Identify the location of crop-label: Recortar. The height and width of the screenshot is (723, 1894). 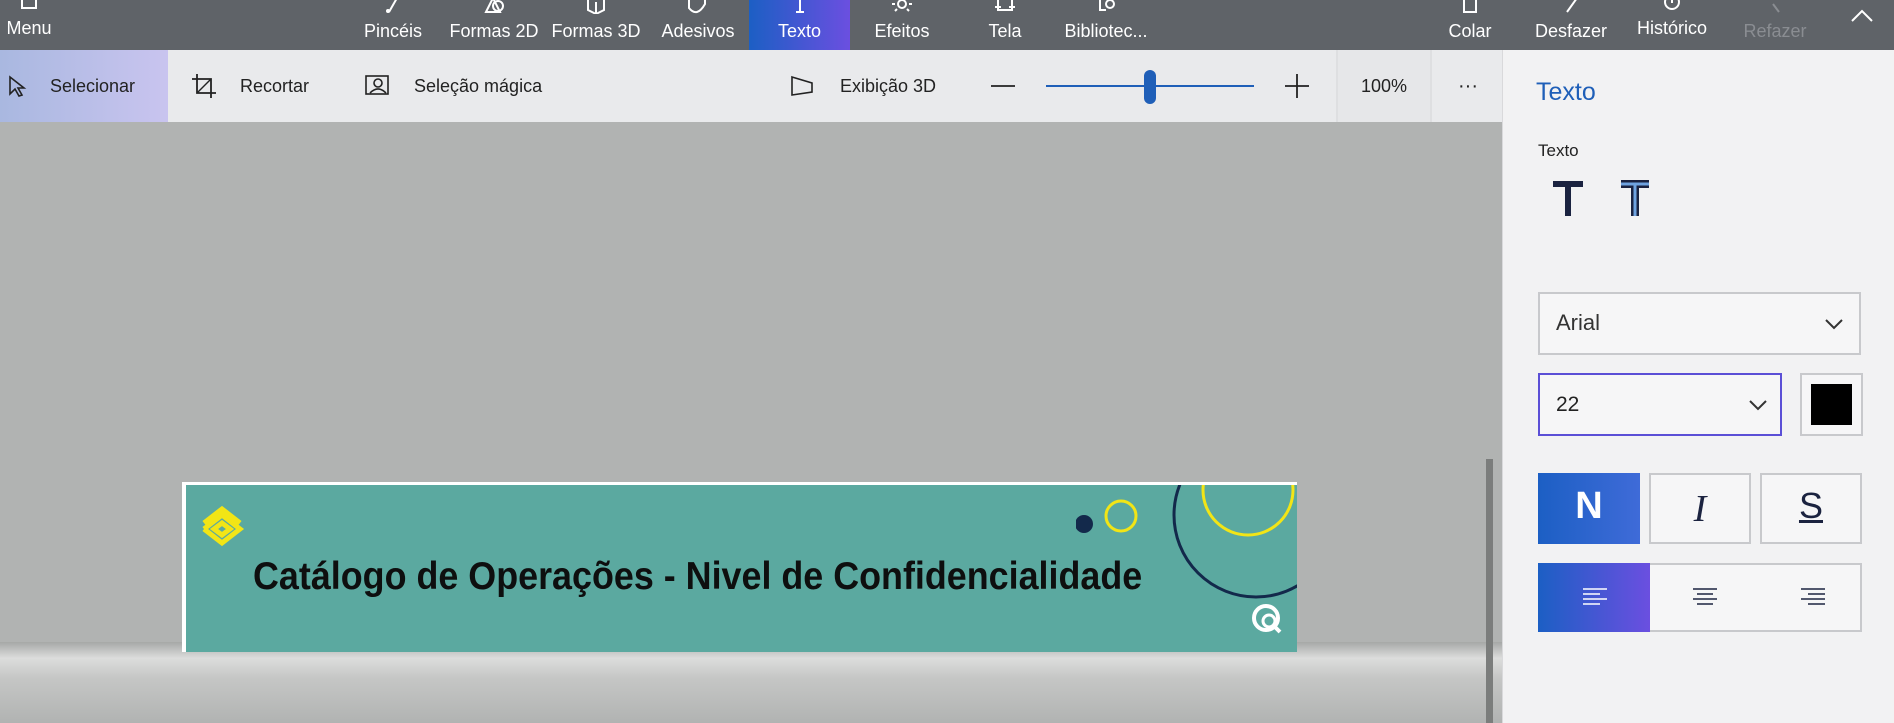
(275, 85).